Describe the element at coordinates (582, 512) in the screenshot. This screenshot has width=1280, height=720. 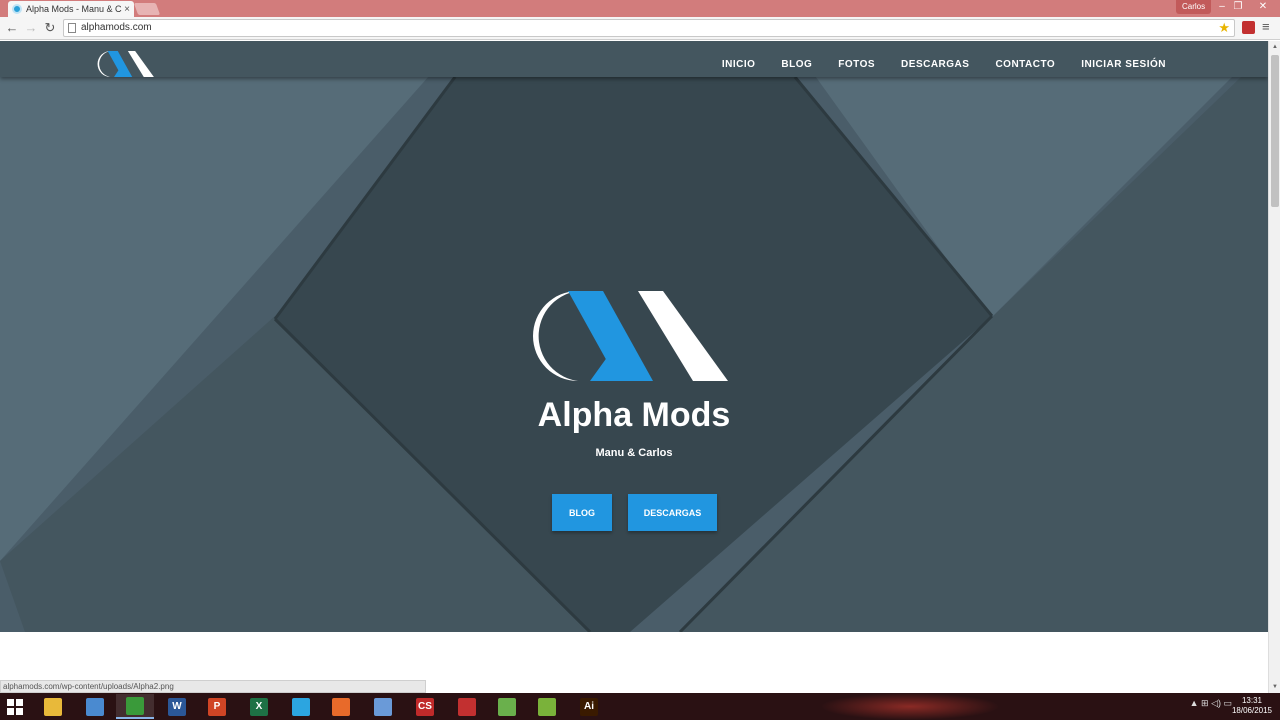
I see `blog-button: BLOG` at that location.